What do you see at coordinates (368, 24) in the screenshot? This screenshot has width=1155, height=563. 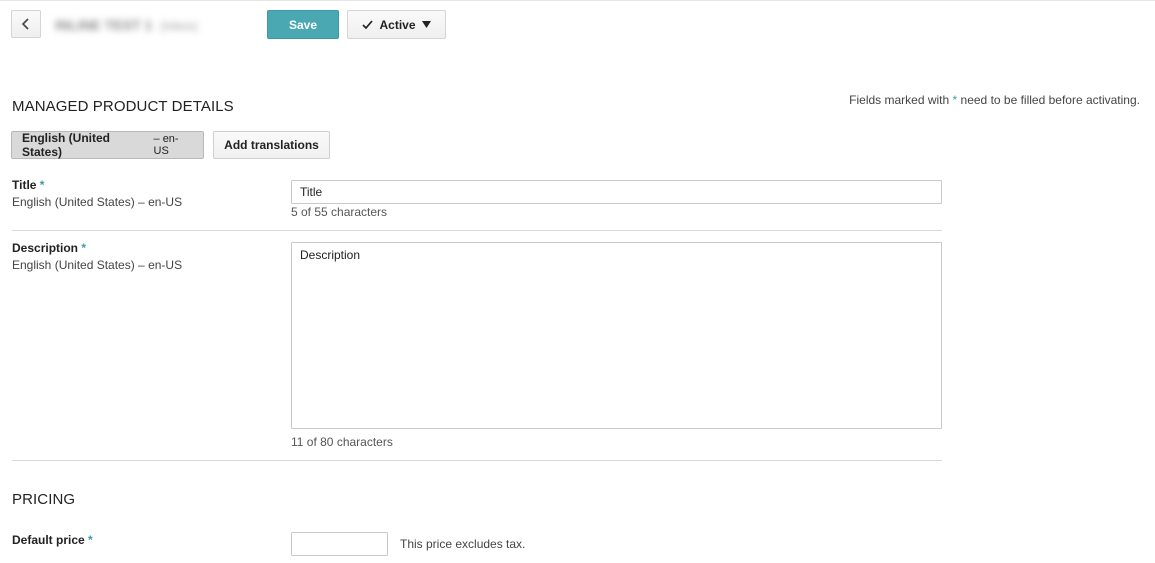 I see `check-icon` at bounding box center [368, 24].